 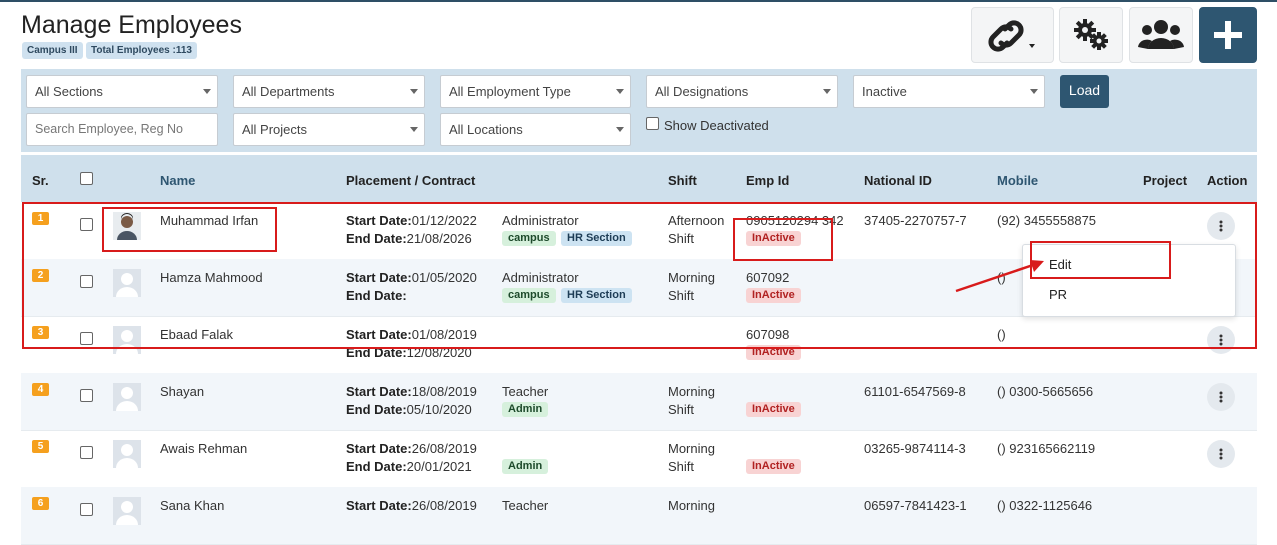 I want to click on mobile: (), so click(x=1001, y=334).